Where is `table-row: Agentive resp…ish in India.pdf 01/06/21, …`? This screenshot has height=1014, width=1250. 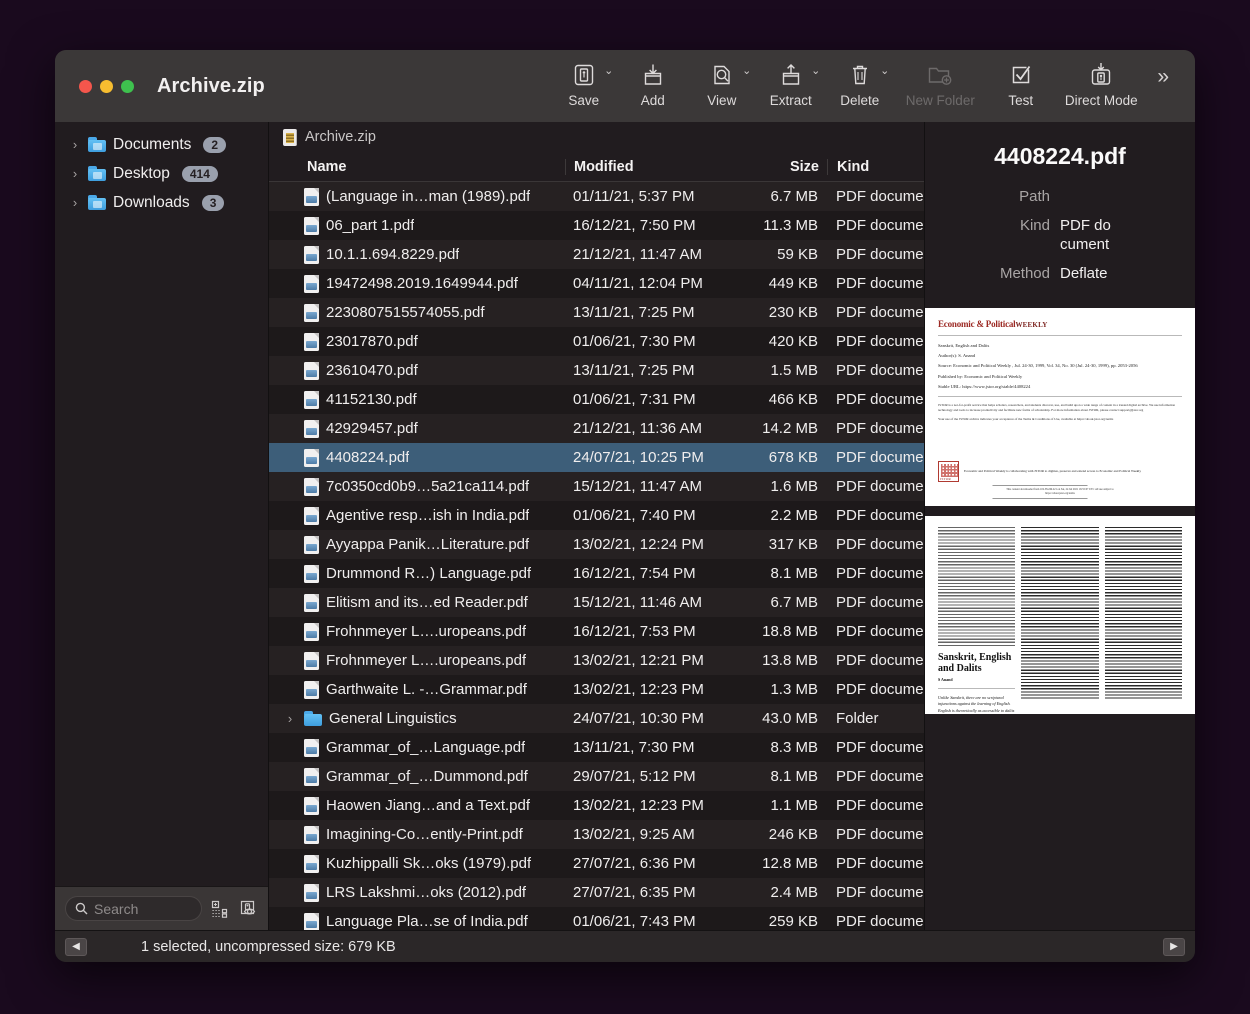 table-row: Agentive resp…ish in India.pdf 01/06/21, … is located at coordinates (596, 515).